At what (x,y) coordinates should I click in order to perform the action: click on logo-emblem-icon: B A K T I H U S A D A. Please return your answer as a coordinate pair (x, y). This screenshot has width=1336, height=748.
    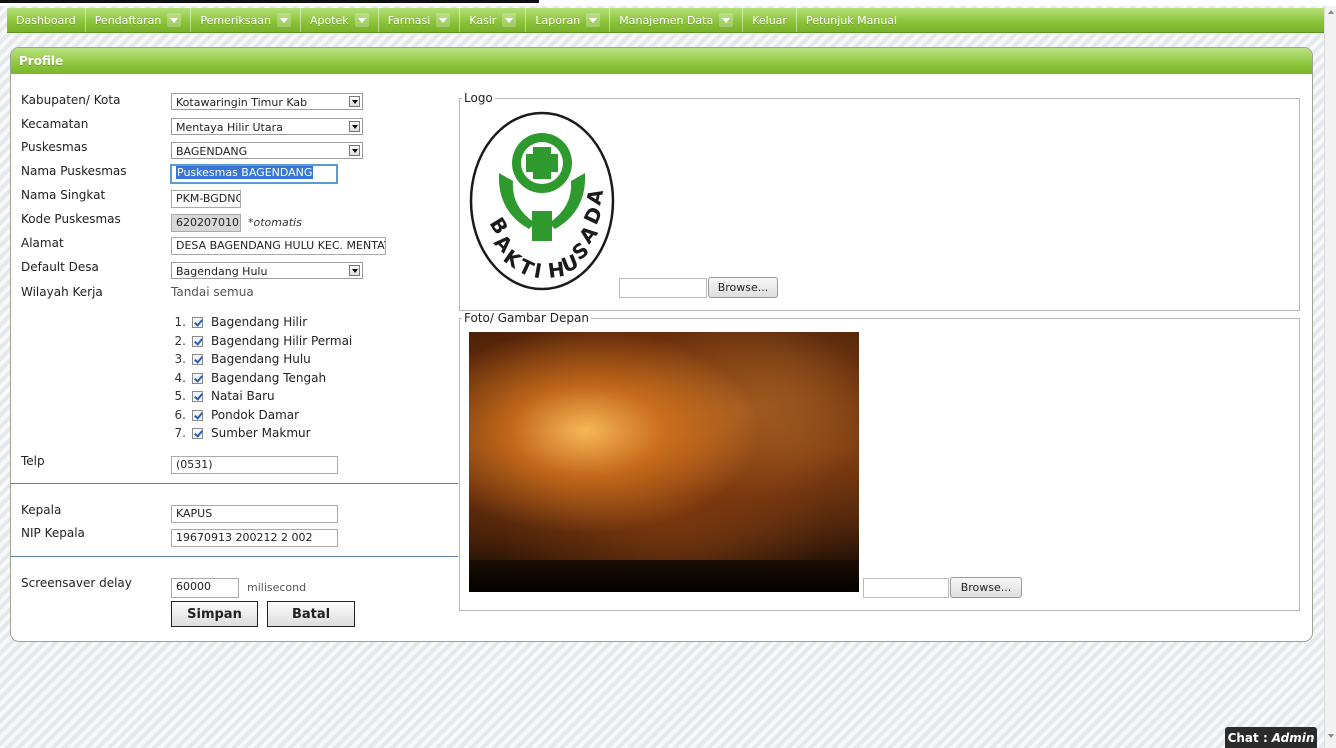
    Looking at the image, I should click on (542, 201).